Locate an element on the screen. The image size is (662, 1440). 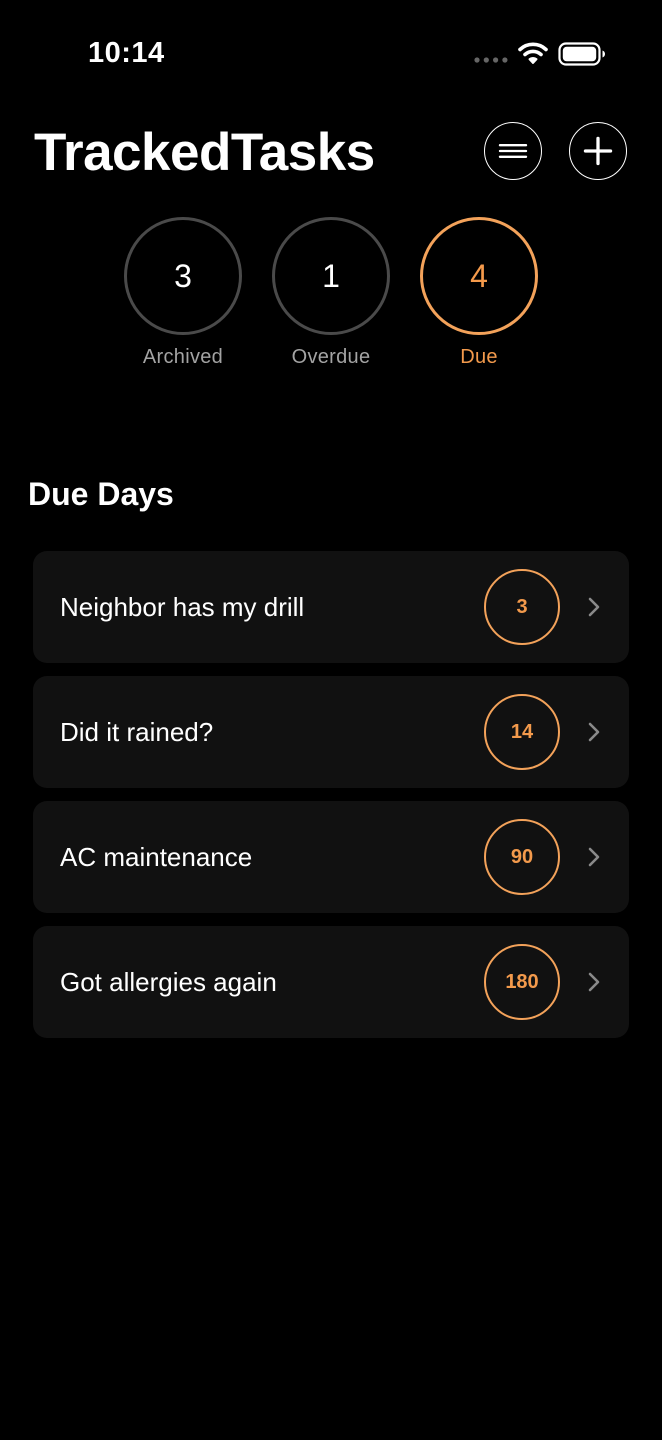
task-row: Got allergies again 180 is located at coordinates (331, 982).